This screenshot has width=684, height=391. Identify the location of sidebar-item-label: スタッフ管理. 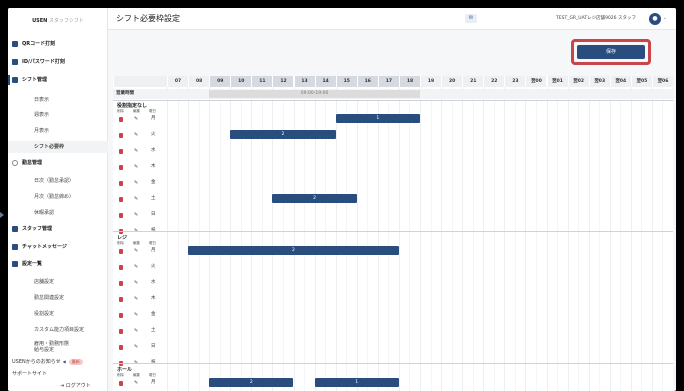
(37, 229).